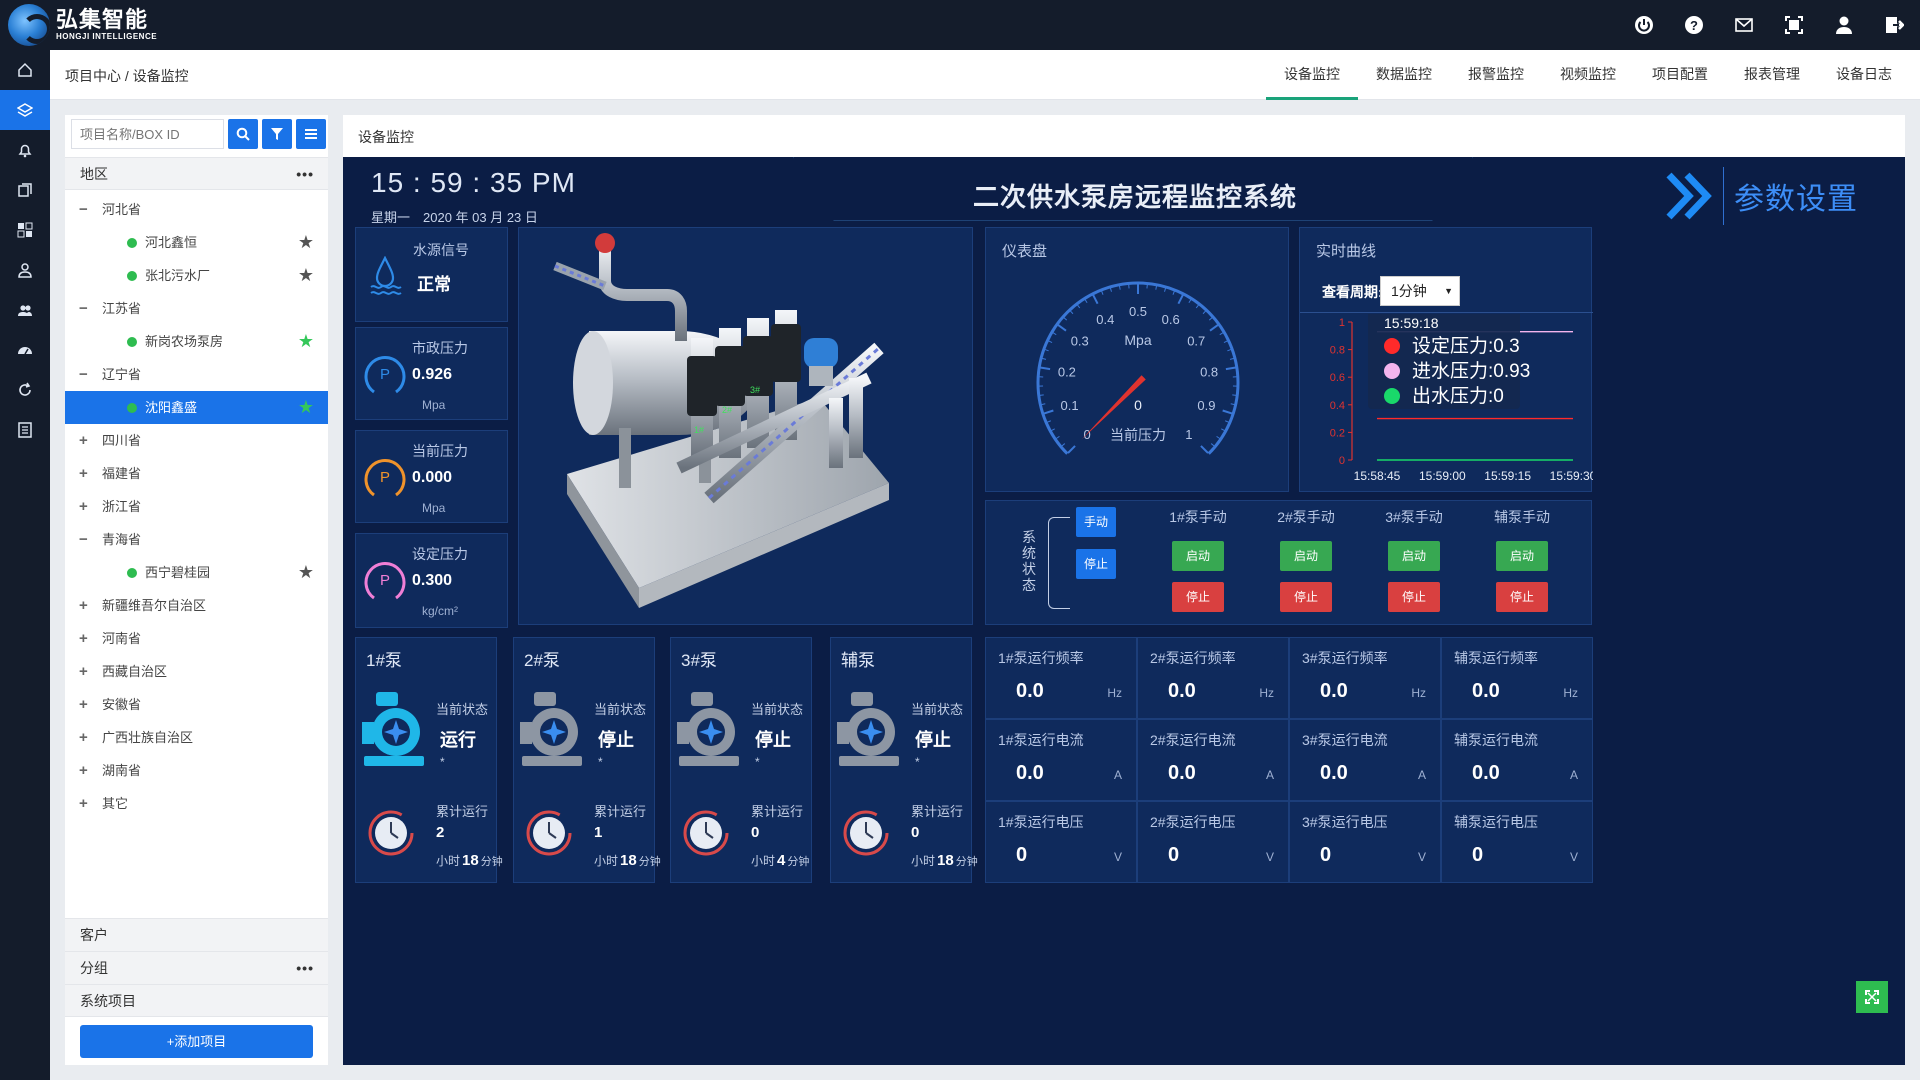 The height and width of the screenshot is (1080, 1920). I want to click on tree-region-13: + 其它, so click(196, 803).